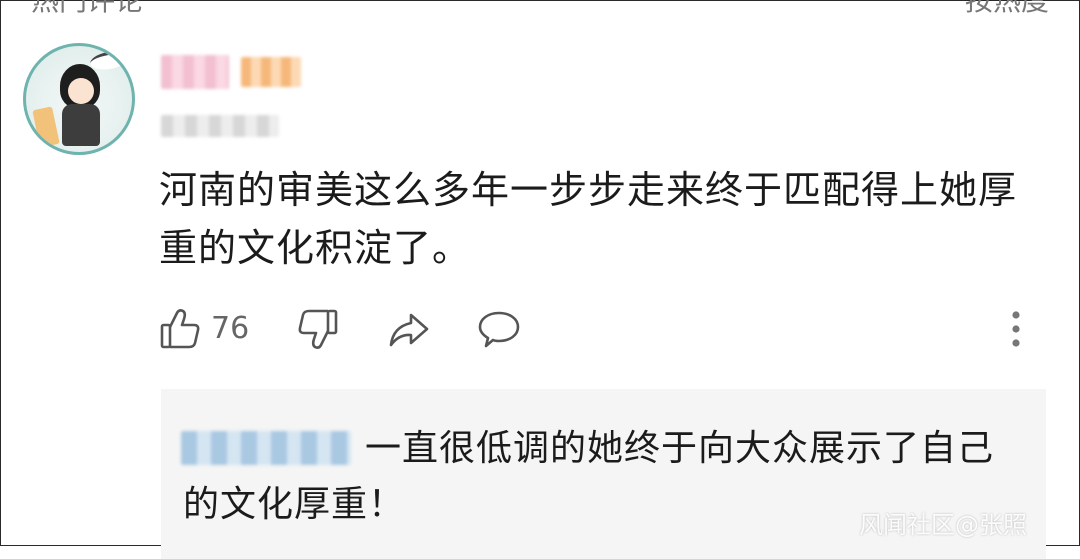 The image size is (1080, 559). Describe the element at coordinates (81, 125) in the screenshot. I see `avatar-body` at that location.